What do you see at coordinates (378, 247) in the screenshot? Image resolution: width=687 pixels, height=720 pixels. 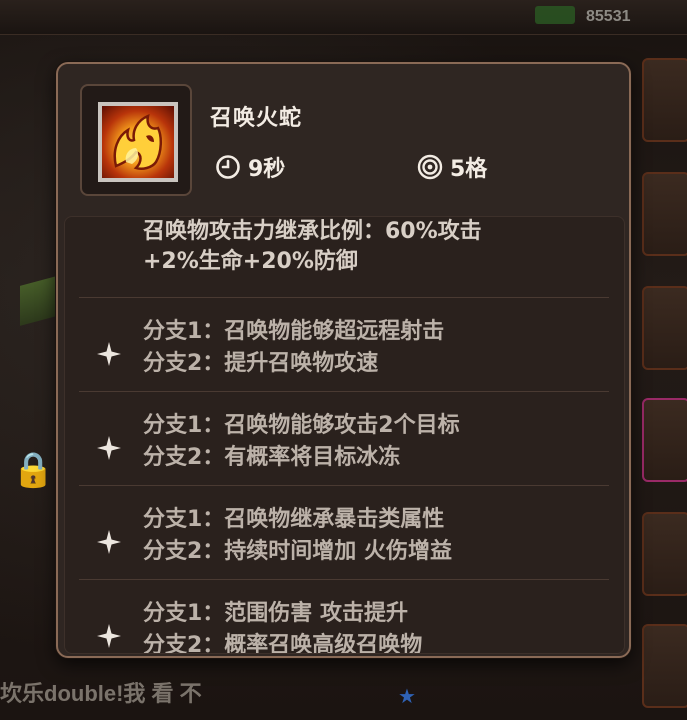 I see `inherit-ratio-text: 召唤物攻击力继承比例：60%攻击 +2%生命+20%防御` at bounding box center [378, 247].